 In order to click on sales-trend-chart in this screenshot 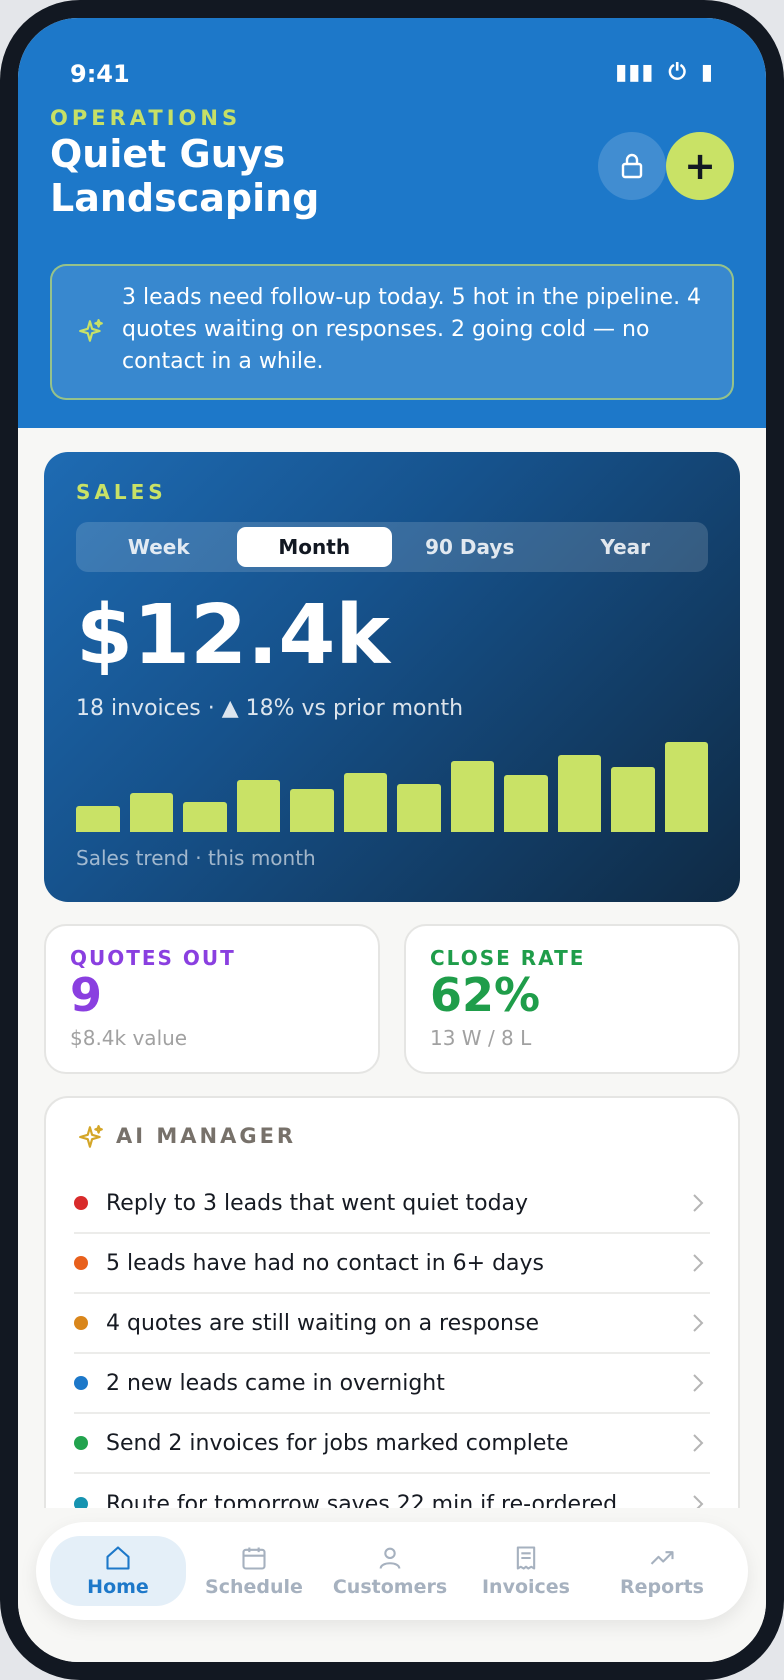, I will do `click(392, 787)`.